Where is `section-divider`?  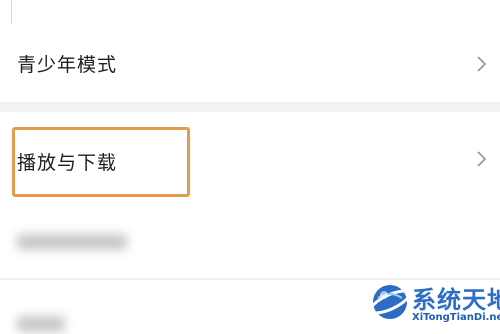 section-divider is located at coordinates (250, 107).